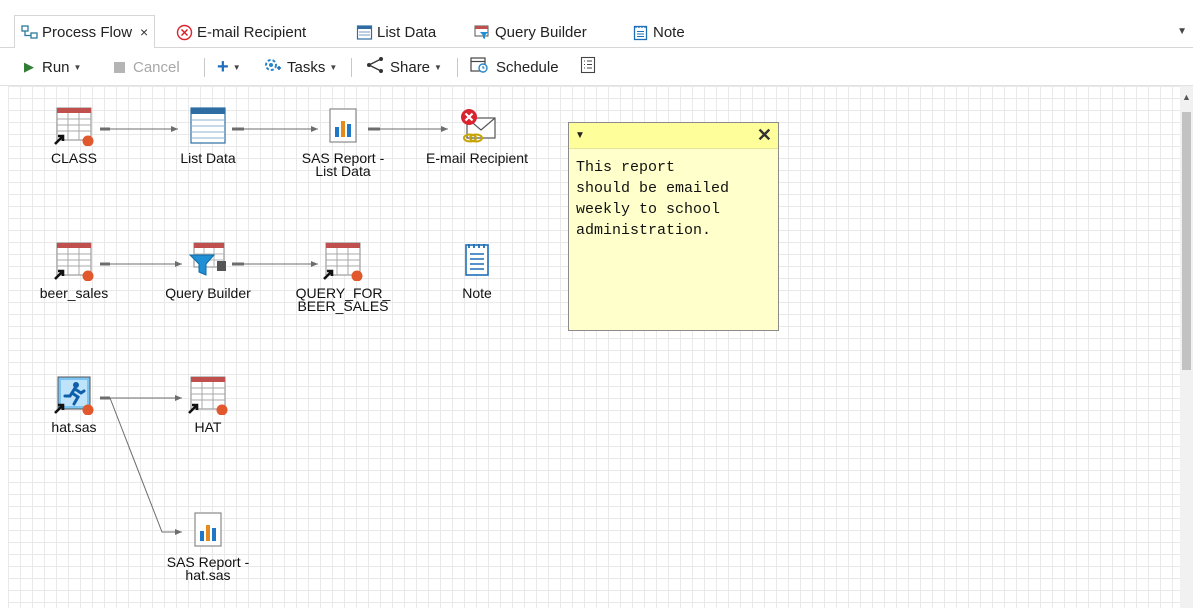 The image size is (1193, 608). I want to click on tab-list-data: List Data, so click(393, 32).